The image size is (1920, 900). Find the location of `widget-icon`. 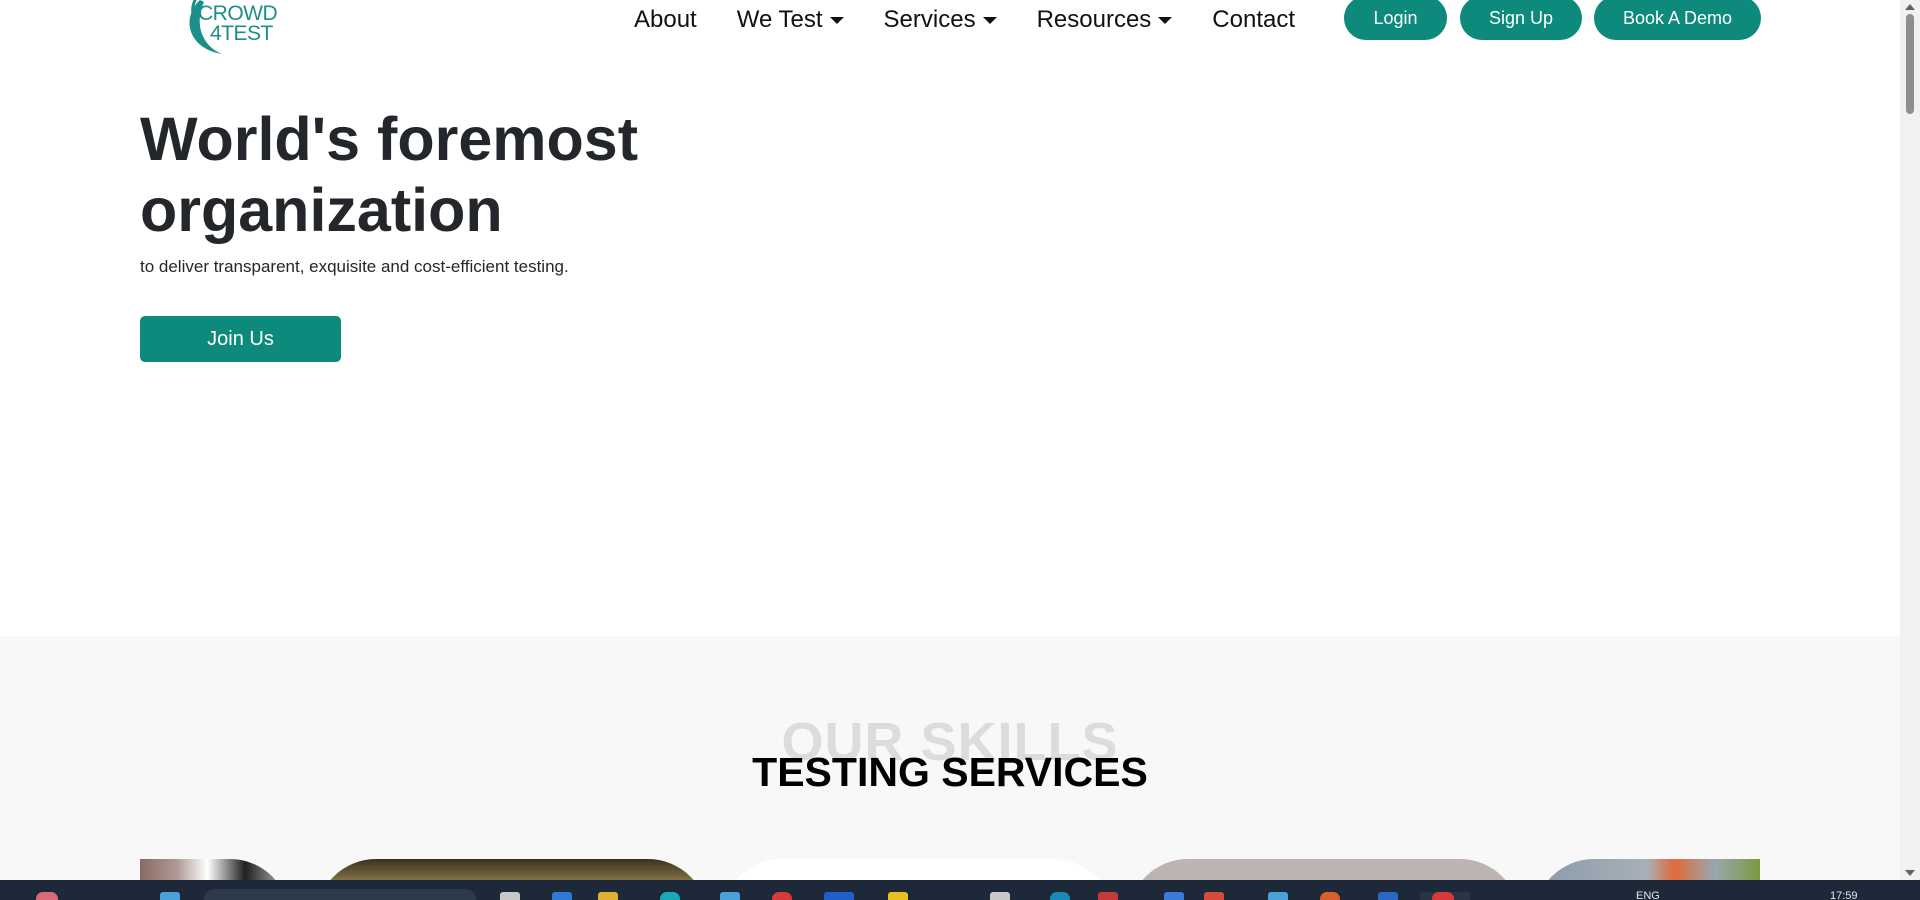

widget-icon is located at coordinates (47, 896).